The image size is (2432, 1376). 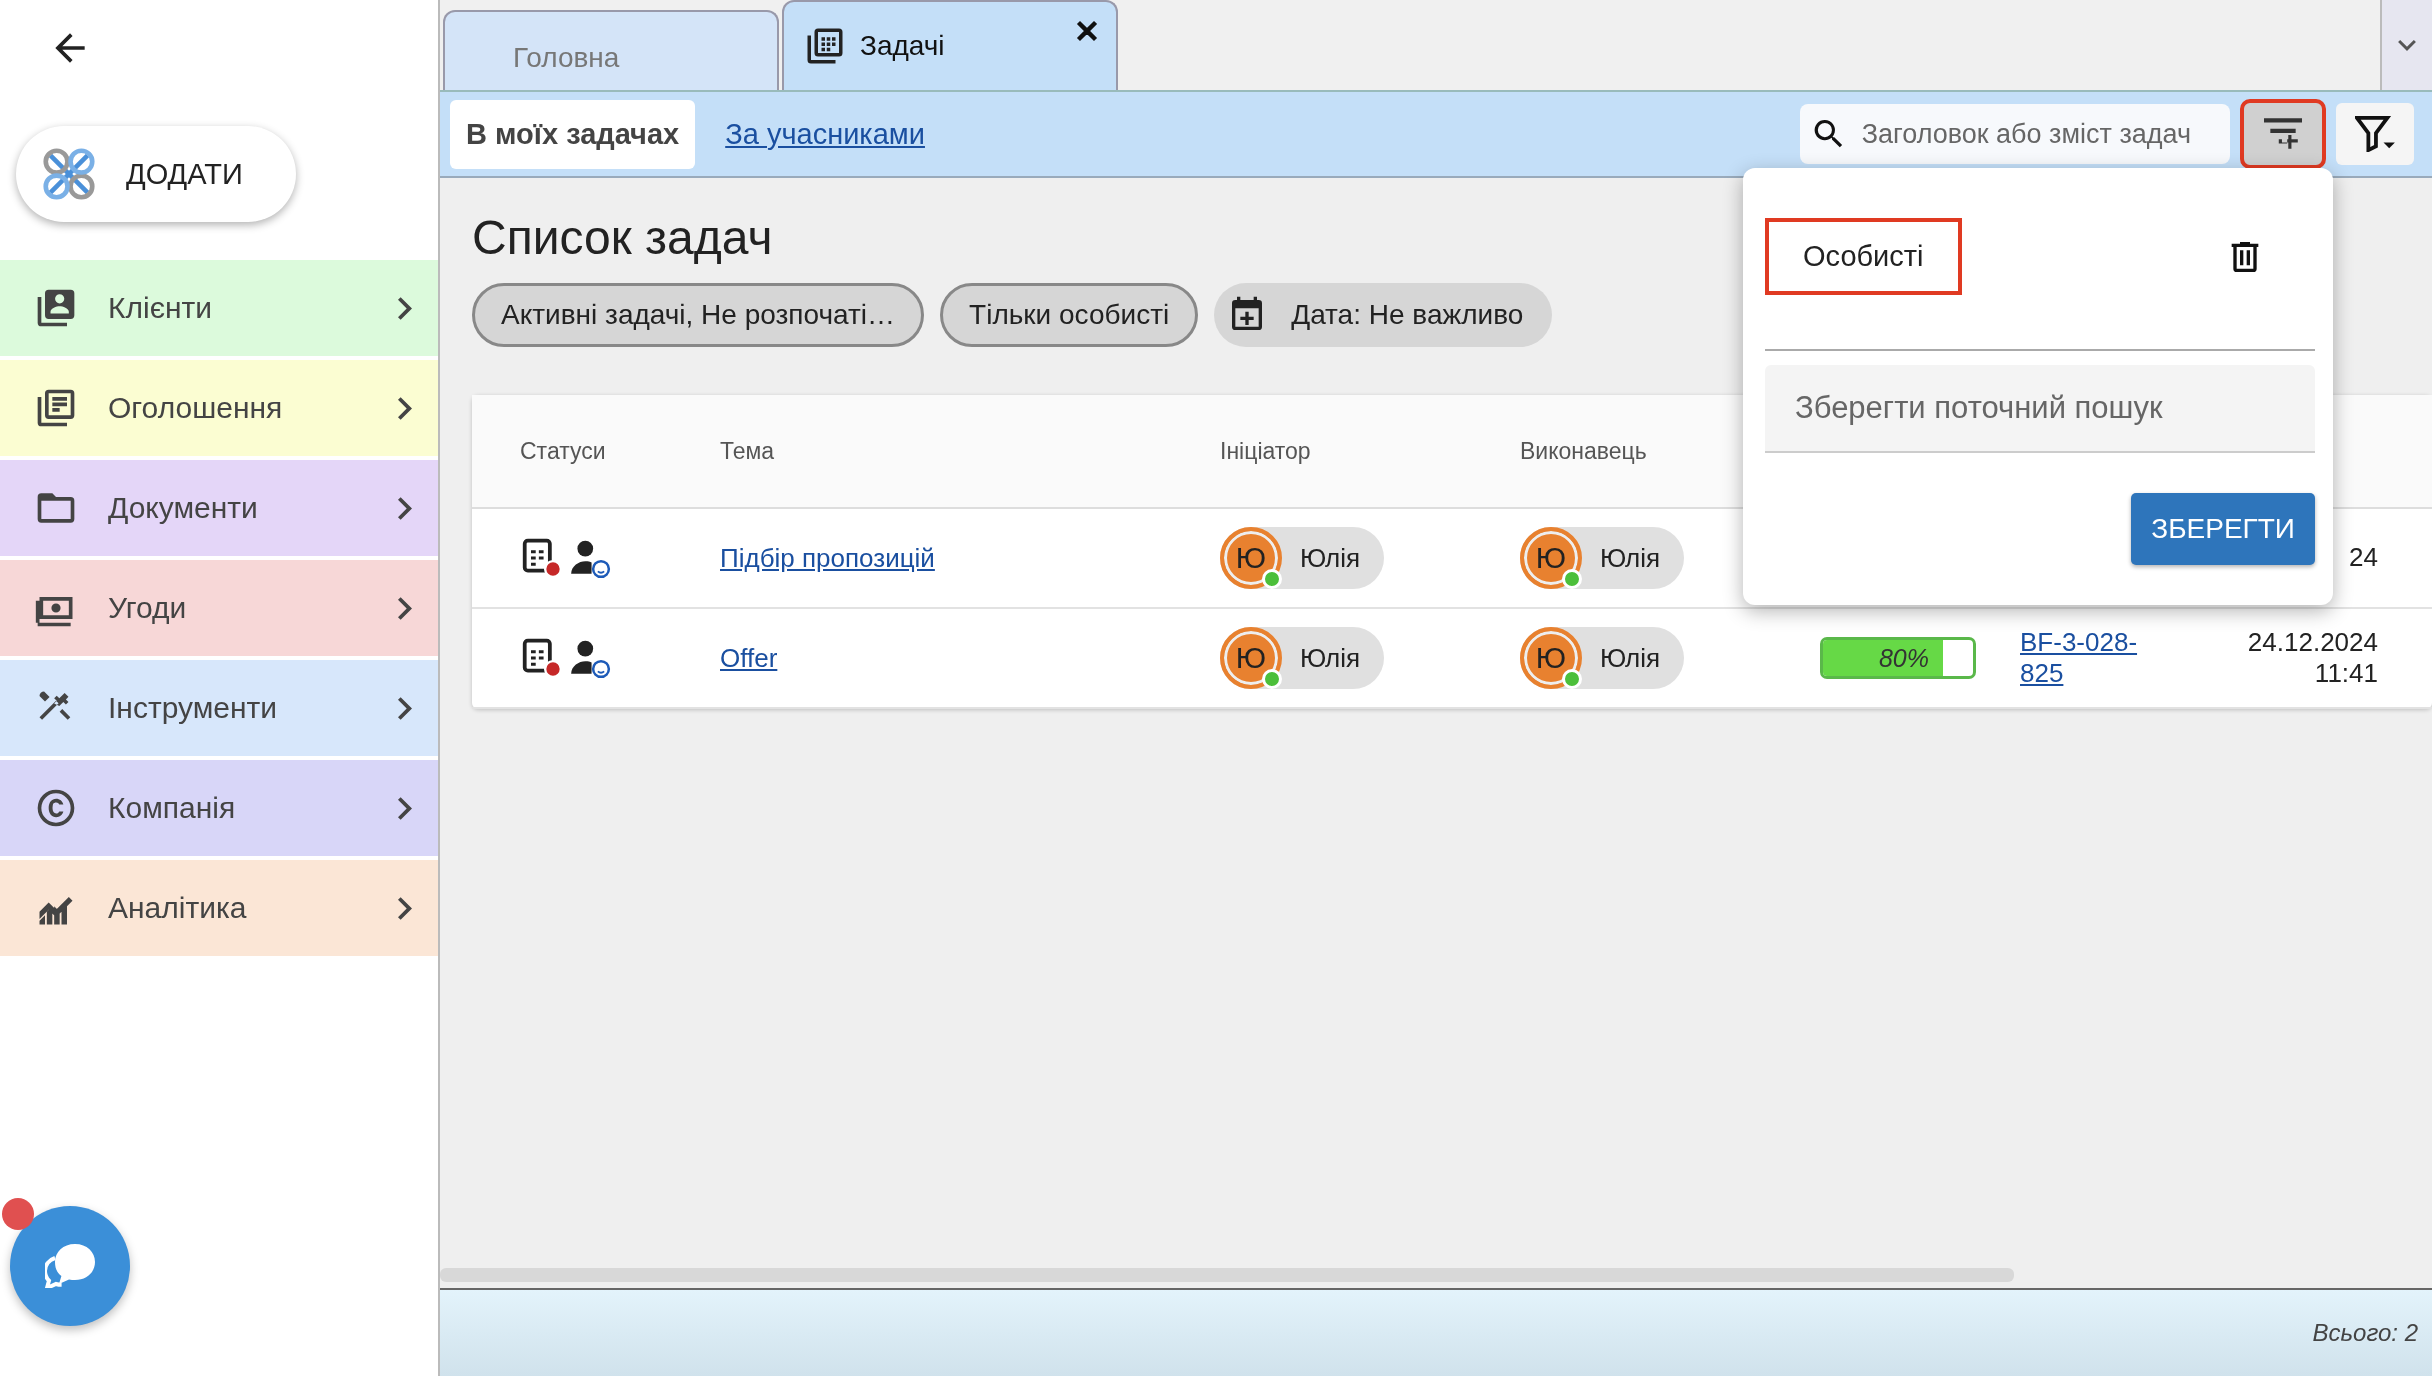 What do you see at coordinates (1583, 451) in the screenshot?
I see `column-header: Виконавець` at bounding box center [1583, 451].